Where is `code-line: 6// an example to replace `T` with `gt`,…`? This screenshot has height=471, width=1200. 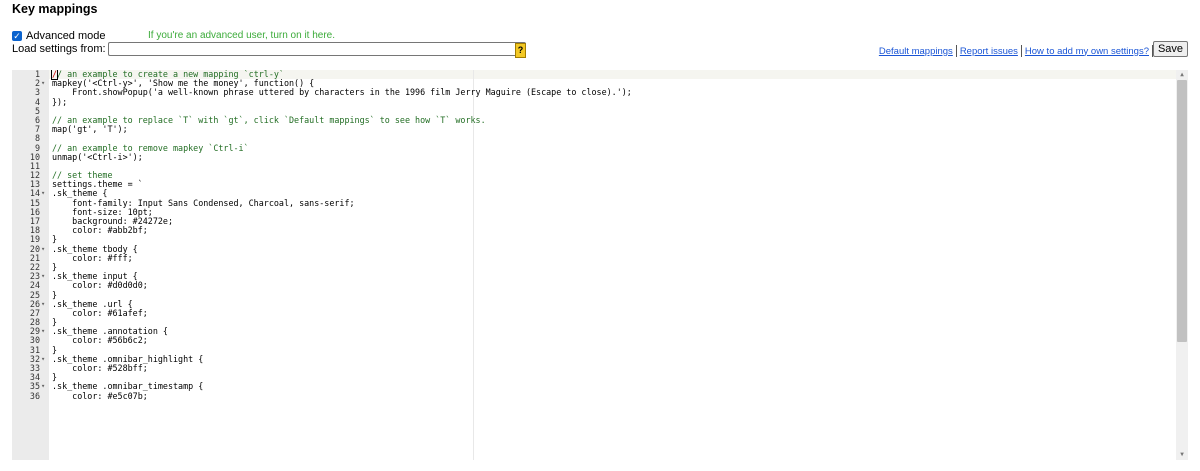 code-line: 6// an example to replace `T` with `gt`,… is located at coordinates (594, 120).